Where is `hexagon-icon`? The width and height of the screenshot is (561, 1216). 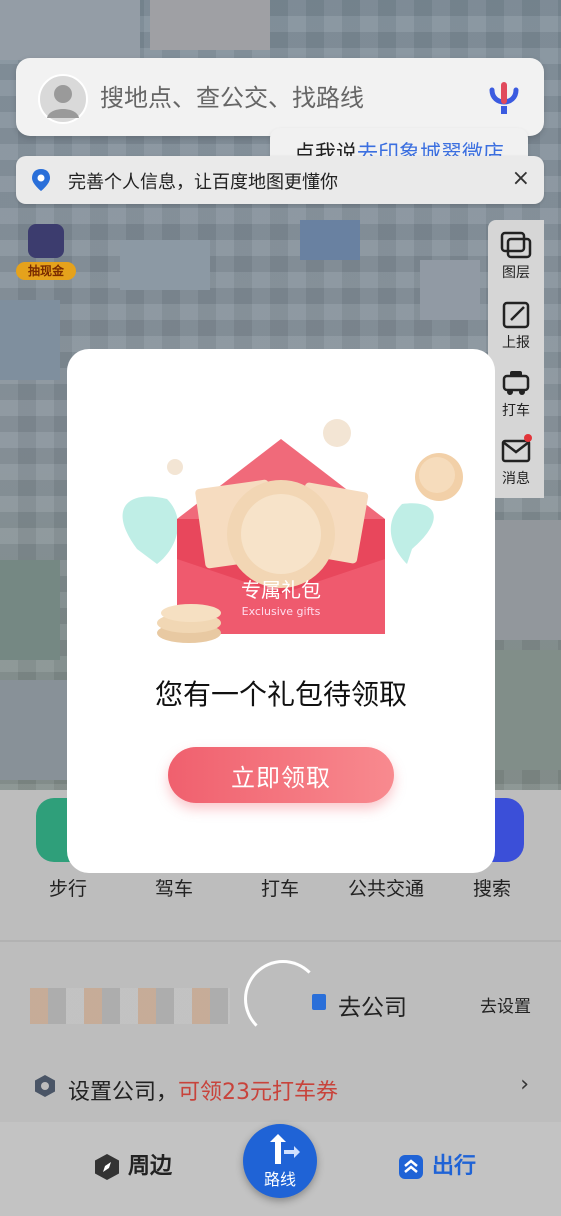 hexagon-icon is located at coordinates (45, 1086).